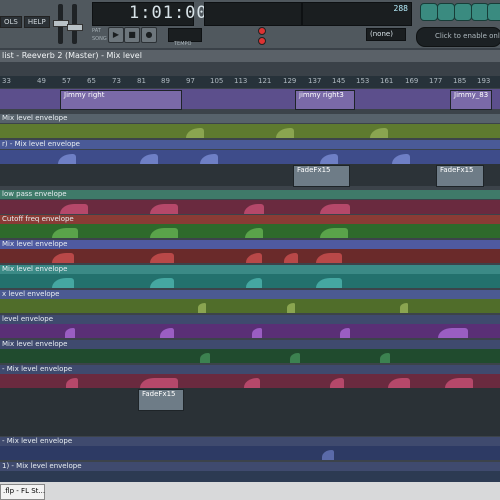  What do you see at coordinates (132, 35) in the screenshot?
I see `stop-button: ■` at bounding box center [132, 35].